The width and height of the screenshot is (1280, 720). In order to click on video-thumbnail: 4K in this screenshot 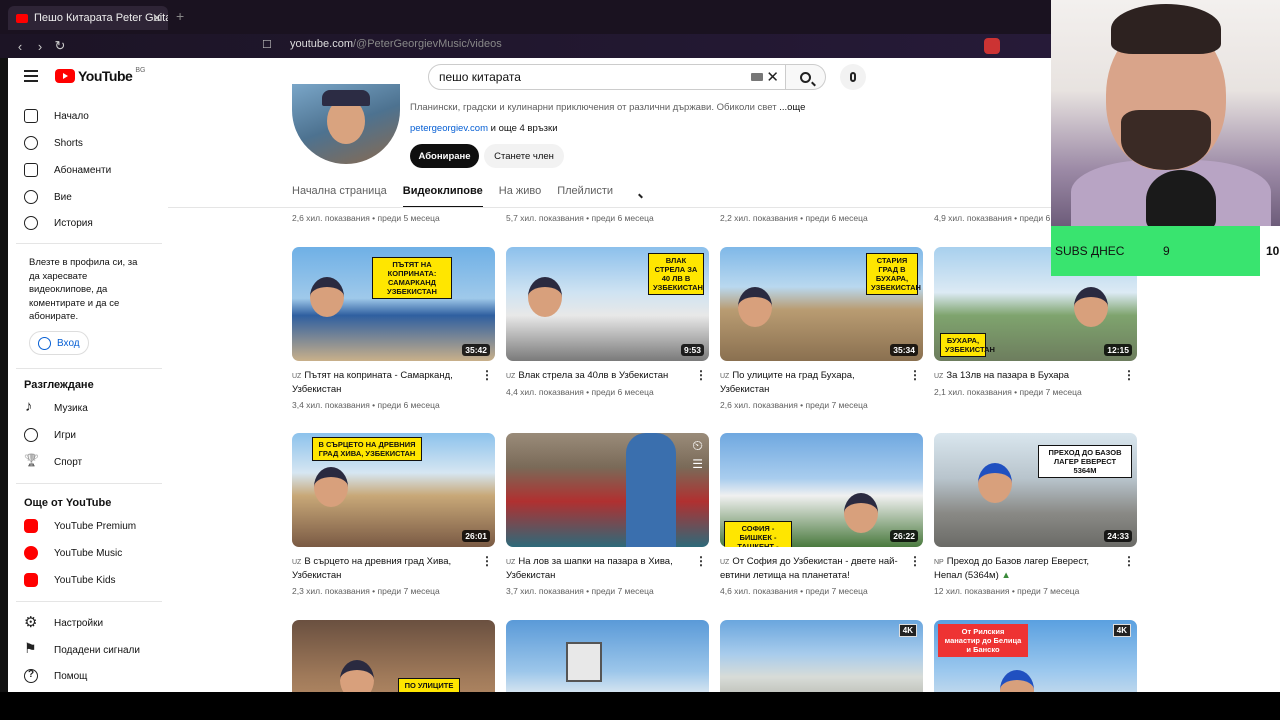, I will do `click(821, 656)`.